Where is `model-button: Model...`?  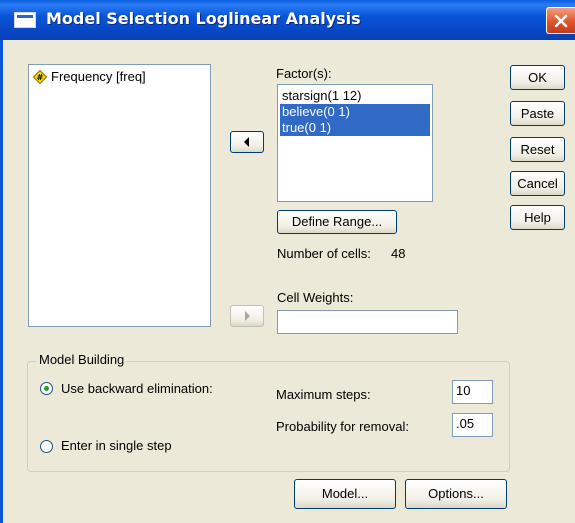 model-button: Model... is located at coordinates (345, 494).